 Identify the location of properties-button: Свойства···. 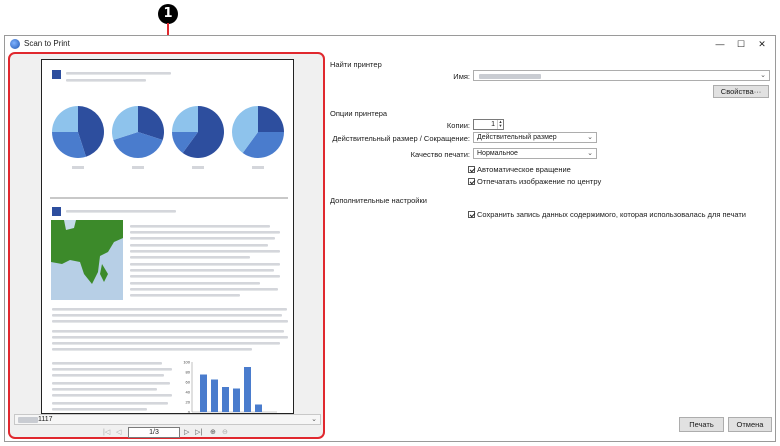
(741, 91).